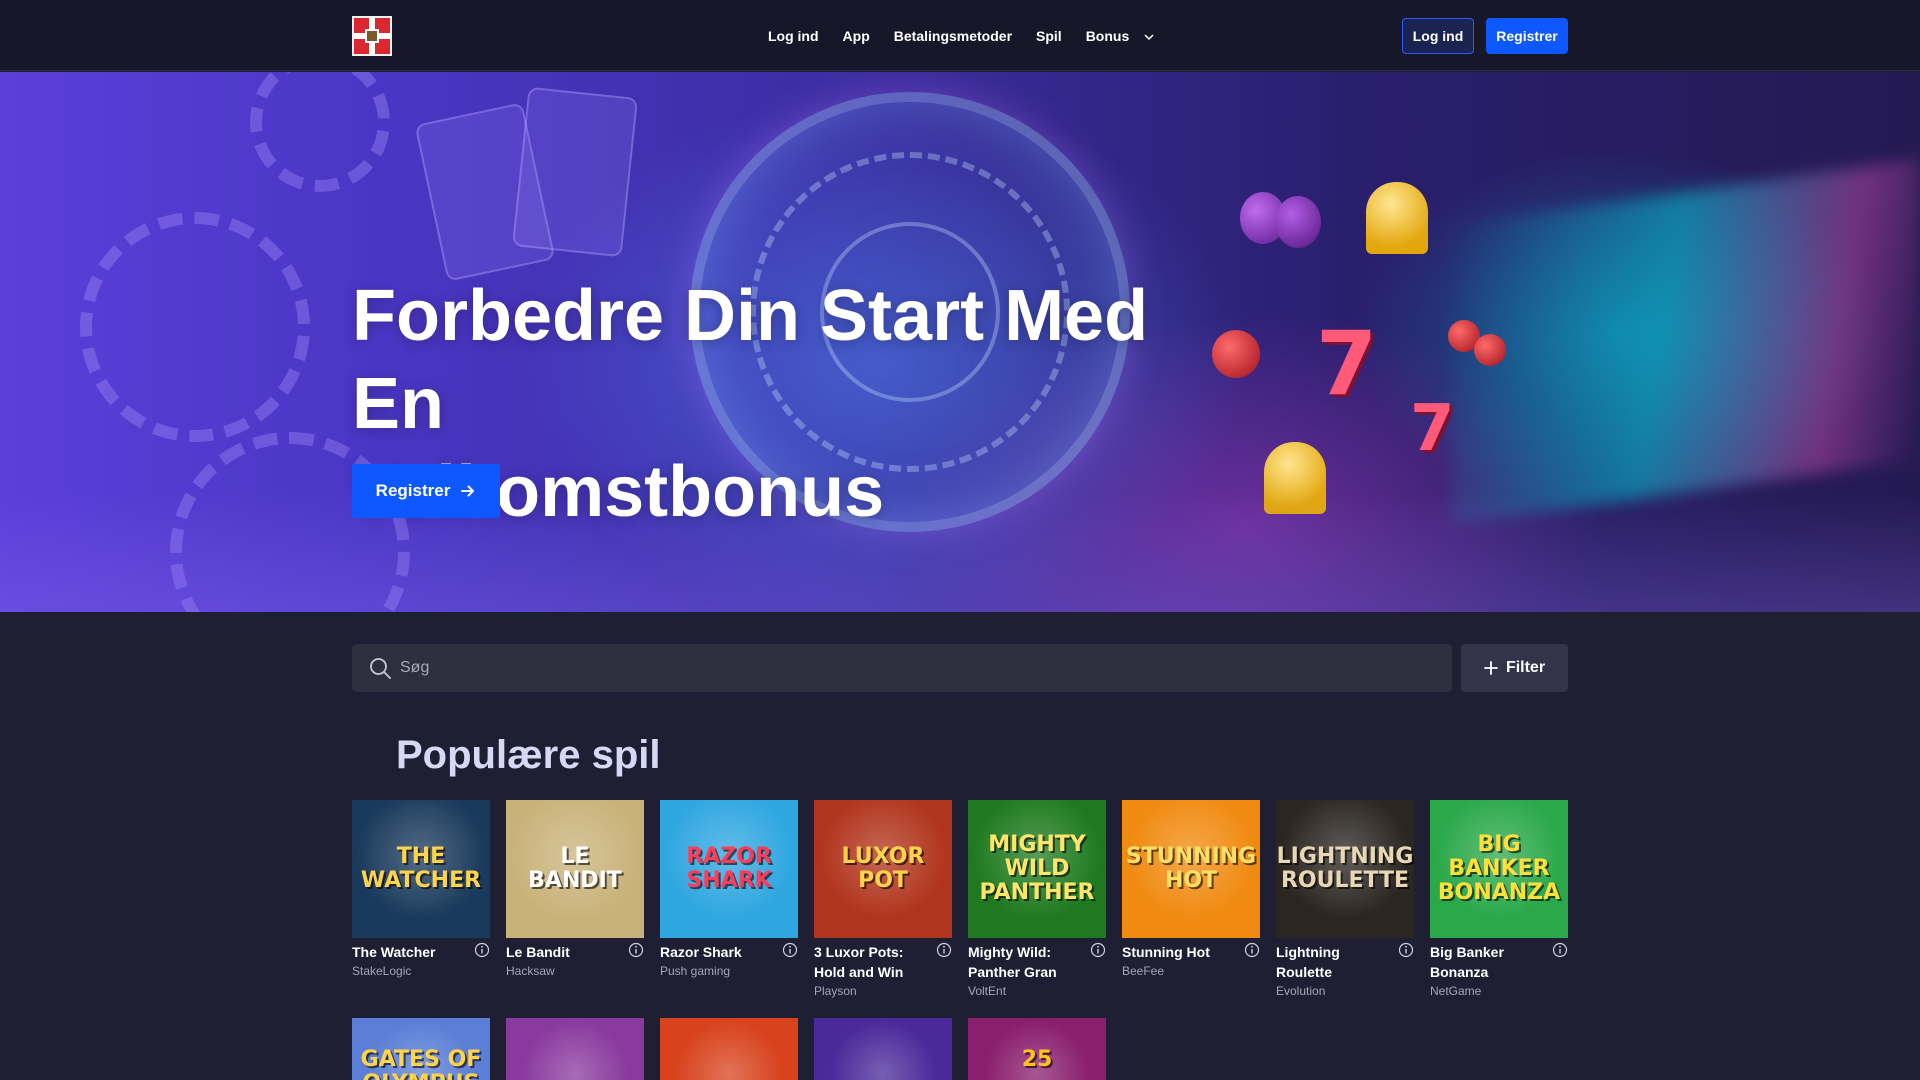  What do you see at coordinates (575, 172) in the screenshot?
I see `playing-card-decoration` at bounding box center [575, 172].